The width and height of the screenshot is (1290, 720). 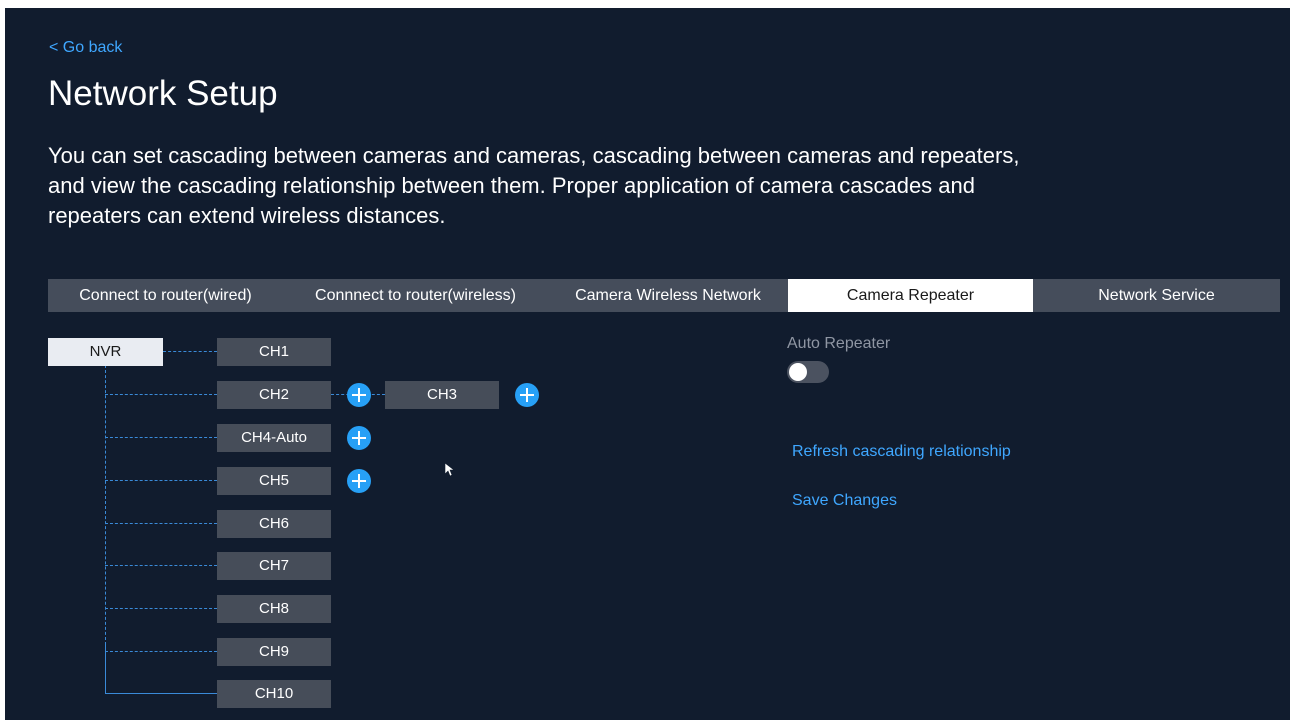 I want to click on save-changes-link: Save Changes, so click(x=844, y=501).